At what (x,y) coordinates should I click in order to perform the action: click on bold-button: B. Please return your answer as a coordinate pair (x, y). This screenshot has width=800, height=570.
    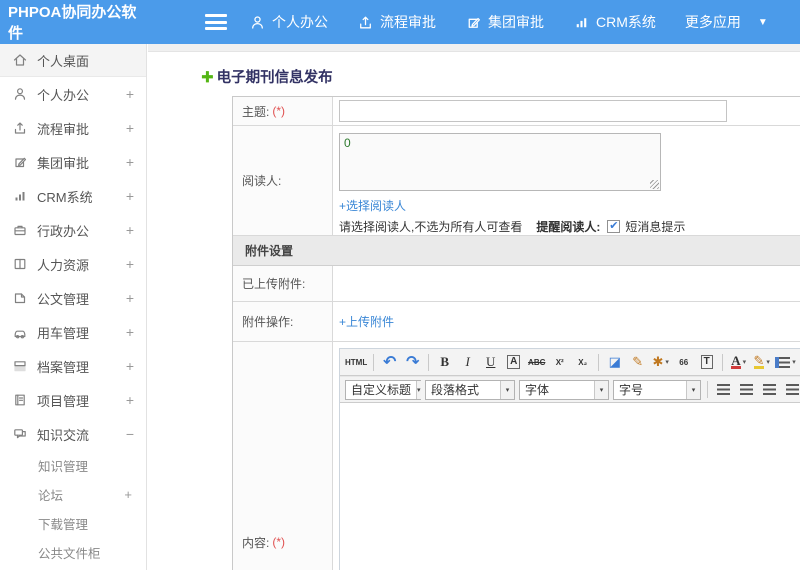
    Looking at the image, I should click on (444, 362).